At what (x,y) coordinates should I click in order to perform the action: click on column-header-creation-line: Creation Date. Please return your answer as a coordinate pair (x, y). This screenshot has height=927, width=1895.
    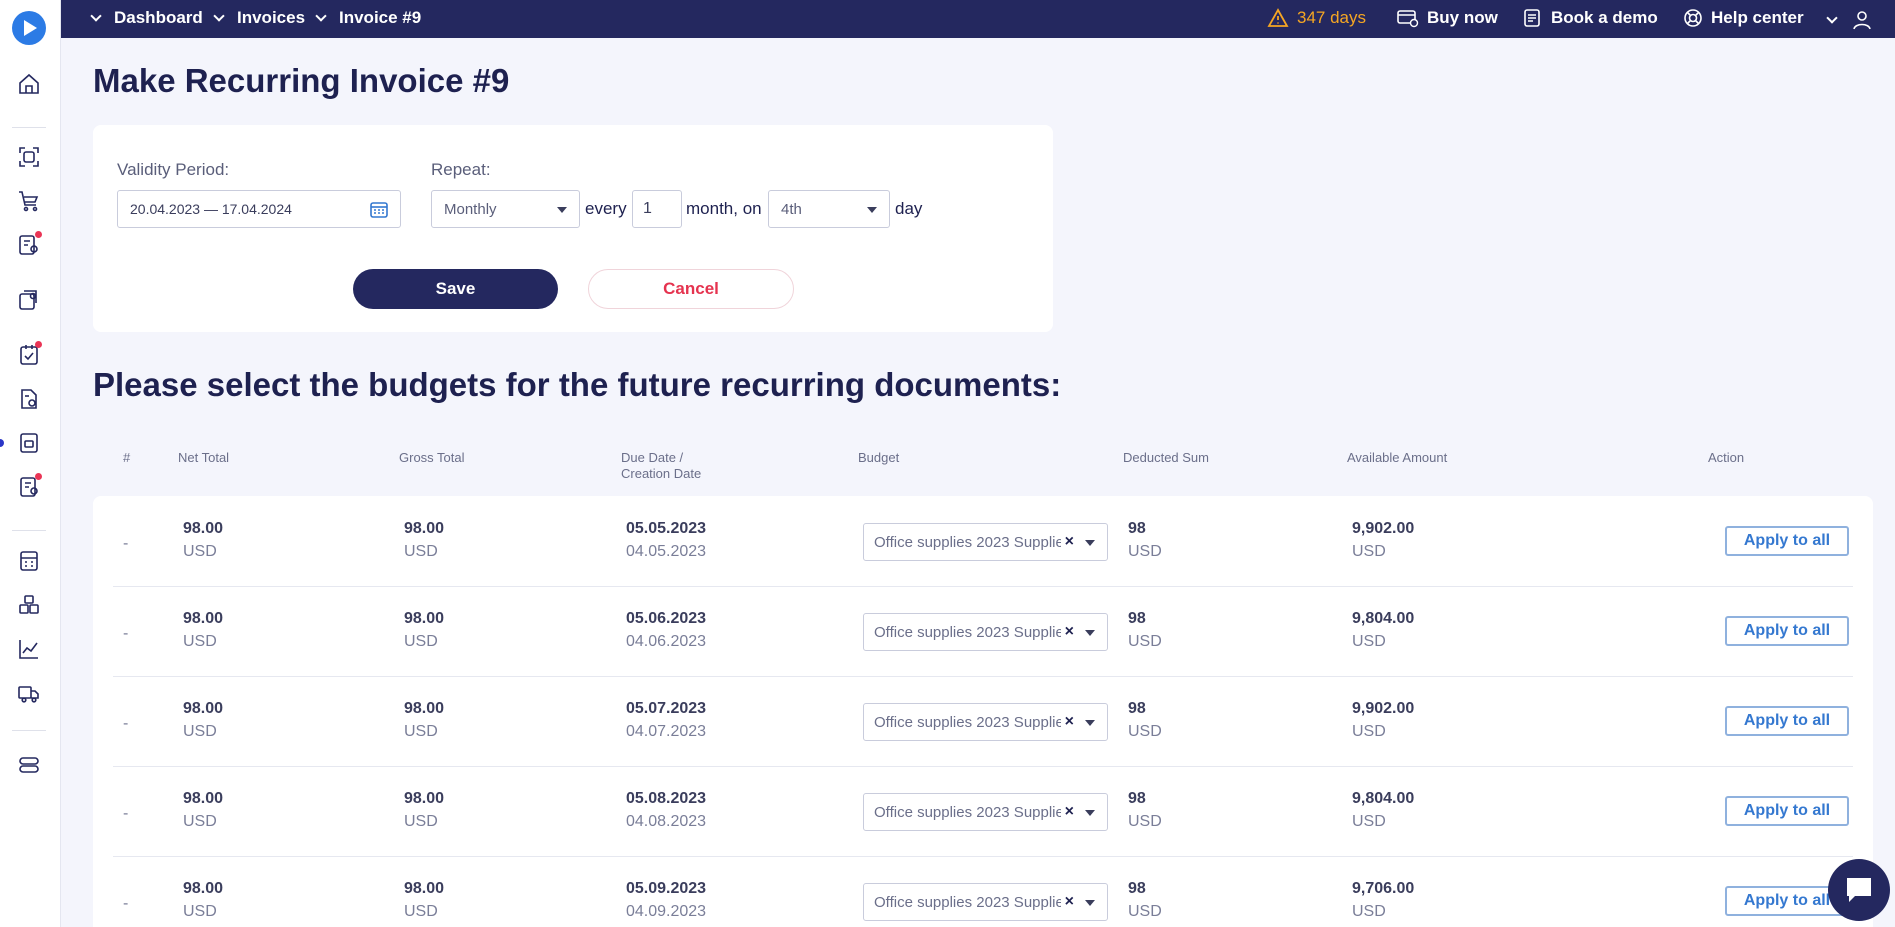
    Looking at the image, I should click on (661, 473).